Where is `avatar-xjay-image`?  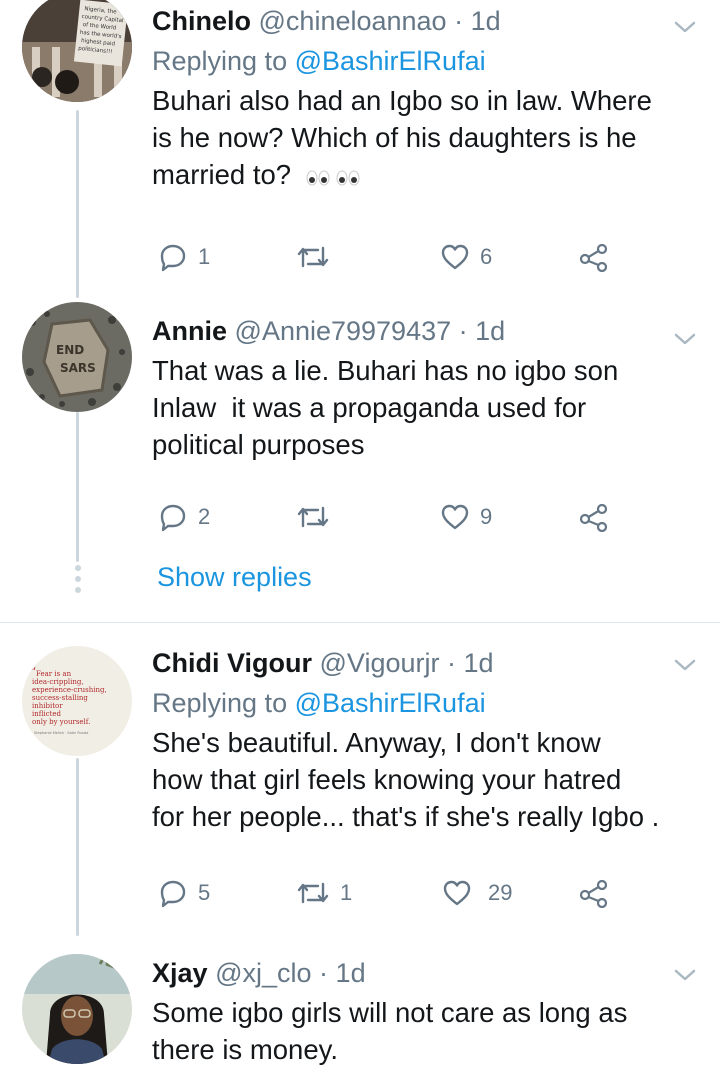 avatar-xjay-image is located at coordinates (77, 1009).